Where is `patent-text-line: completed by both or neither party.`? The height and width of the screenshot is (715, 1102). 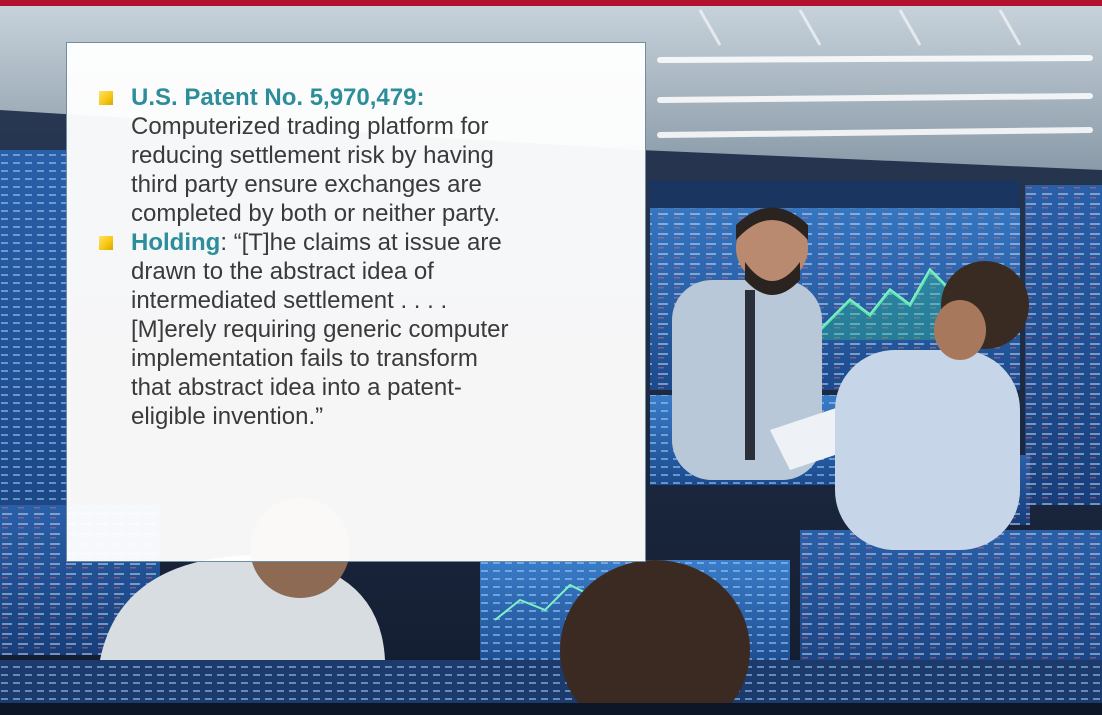
patent-text-line: completed by both or neither party. is located at coordinates (316, 213).